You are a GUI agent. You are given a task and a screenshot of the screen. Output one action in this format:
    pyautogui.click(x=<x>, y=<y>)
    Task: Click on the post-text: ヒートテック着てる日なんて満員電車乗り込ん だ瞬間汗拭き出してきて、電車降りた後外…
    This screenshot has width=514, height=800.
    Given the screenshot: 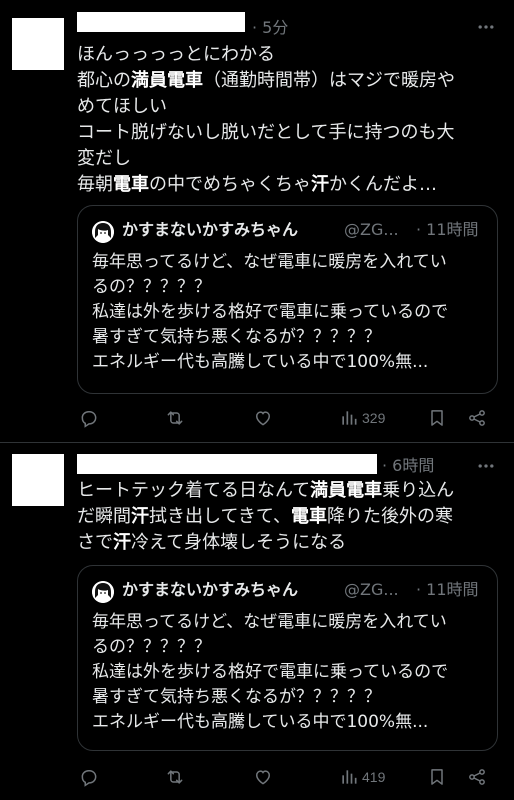 What is the action you would take?
    pyautogui.click(x=287, y=517)
    